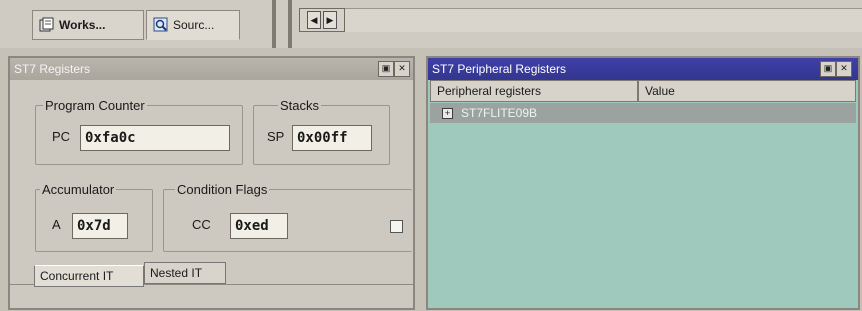 This screenshot has width=862, height=311. I want to click on accumulator-group: Accumulator A 0x7d, so click(94, 217).